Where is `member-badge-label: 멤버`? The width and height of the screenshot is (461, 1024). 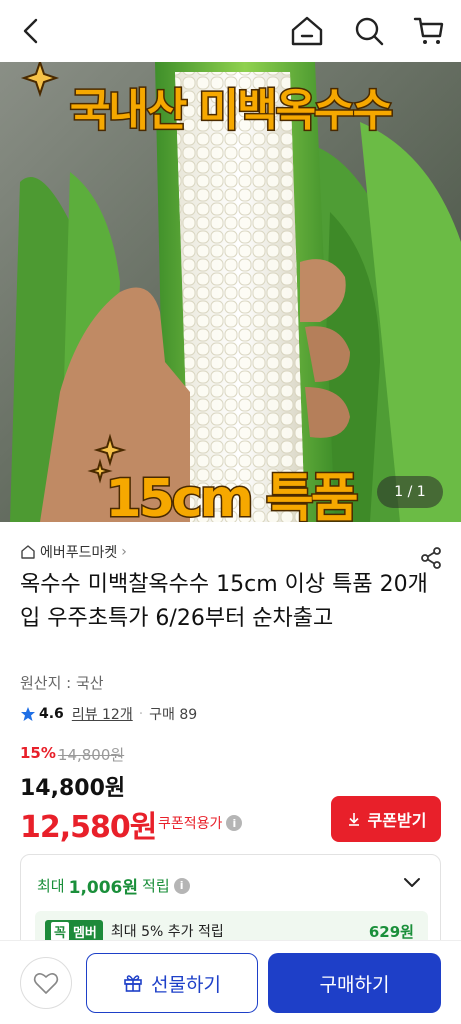 member-badge-label: 멤버 is located at coordinates (84, 933).